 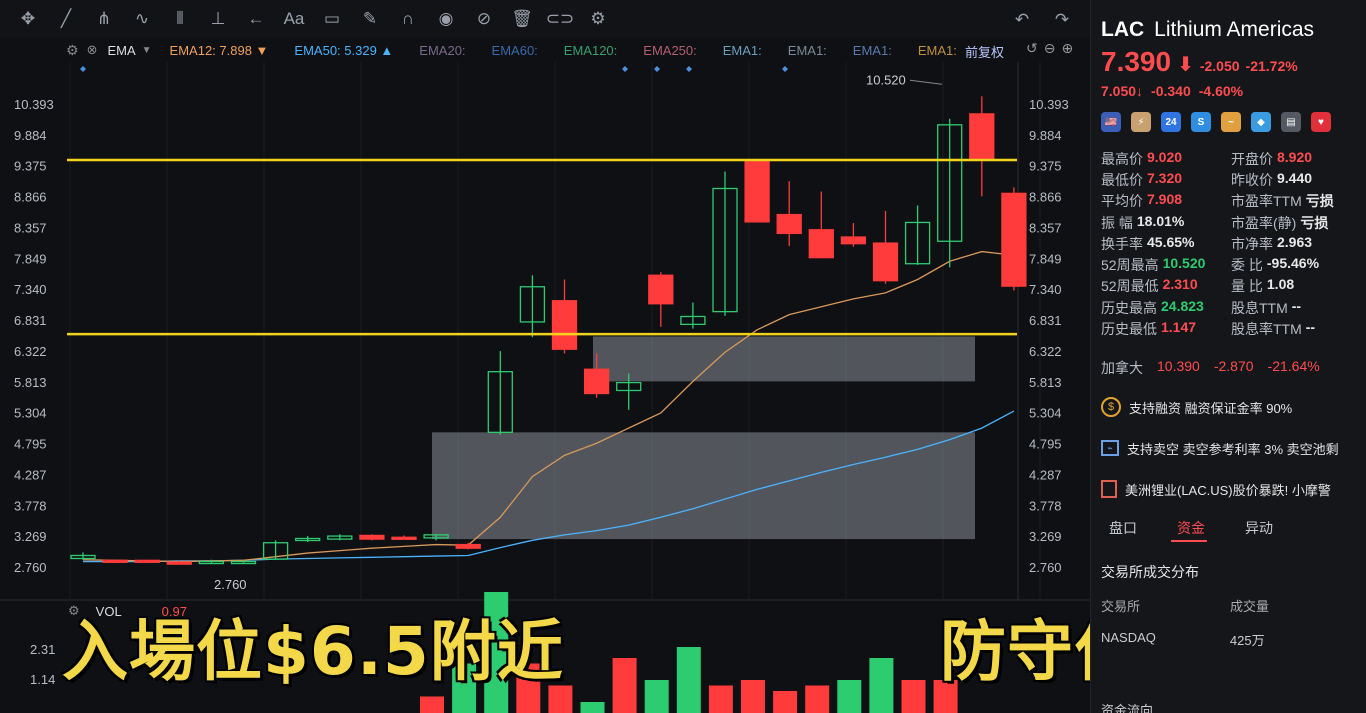 I want to click on stat-key: 52周最高, so click(x=1130, y=265).